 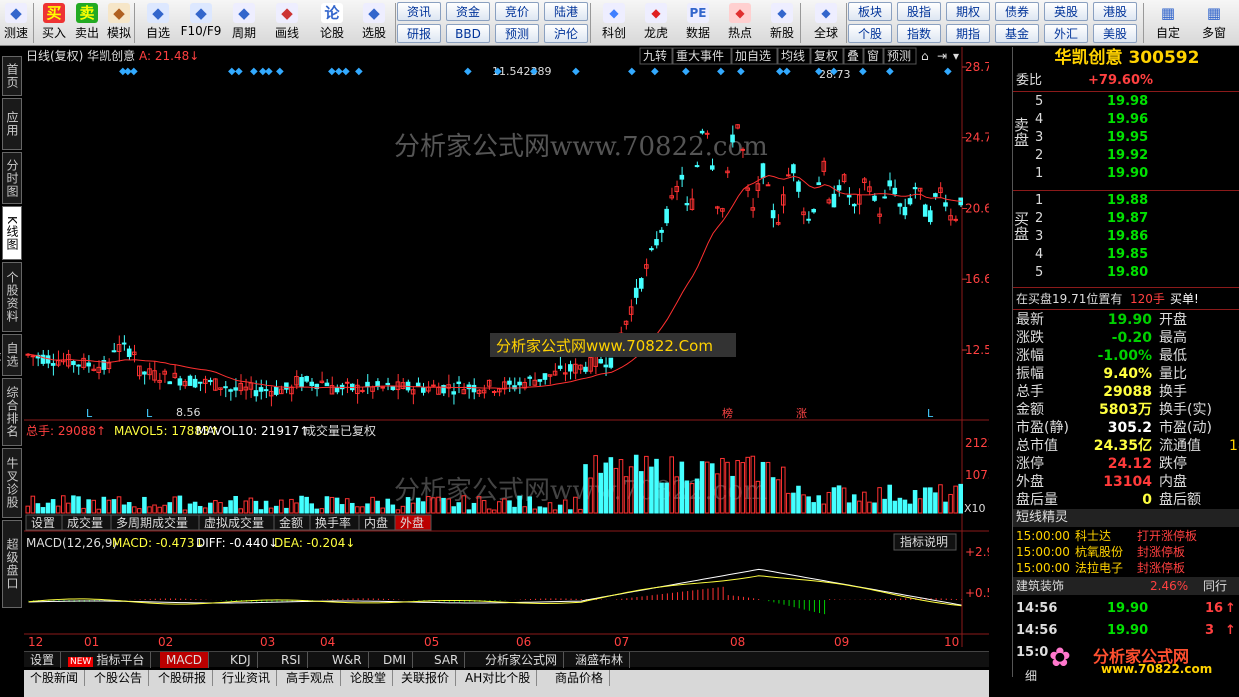 I want to click on toolbar-pe-button: PE 数据, so click(x=698, y=23).